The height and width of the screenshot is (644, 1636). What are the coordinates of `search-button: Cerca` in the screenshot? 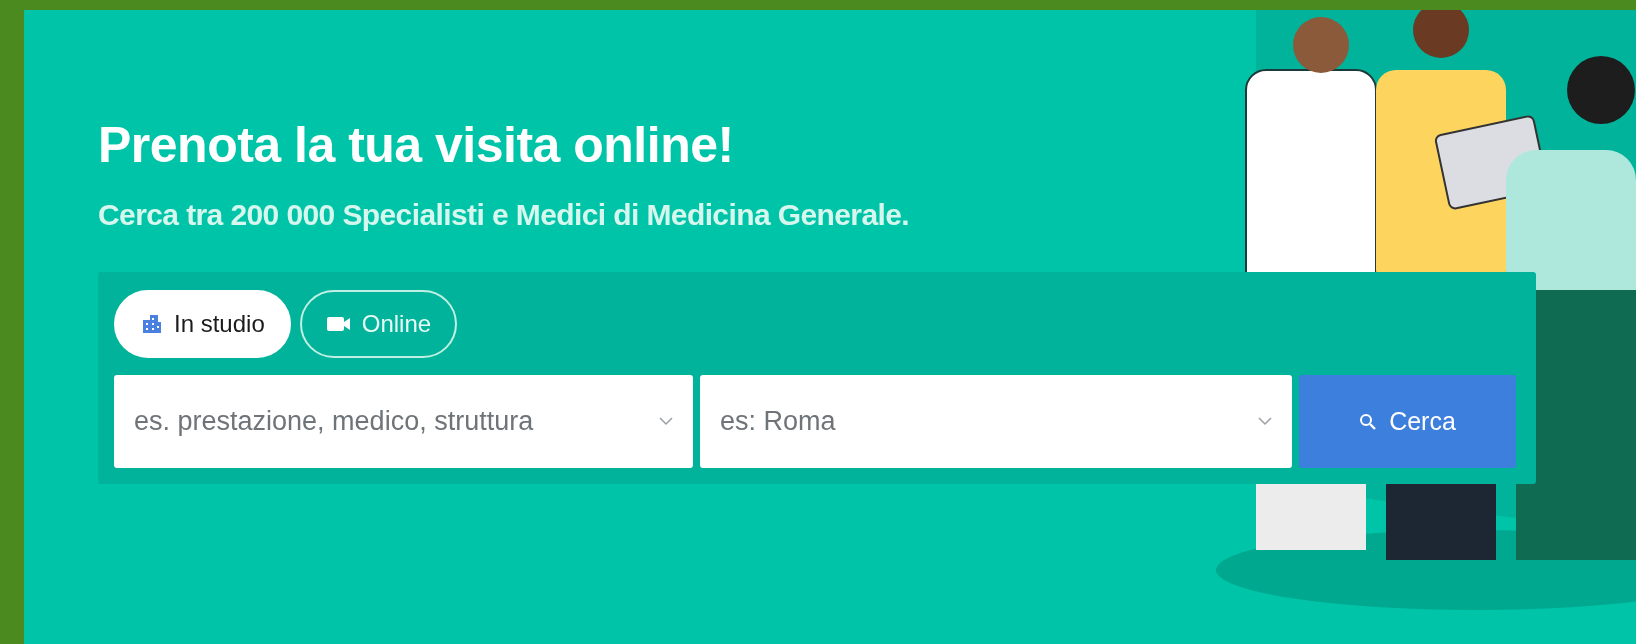 It's located at (1407, 421).